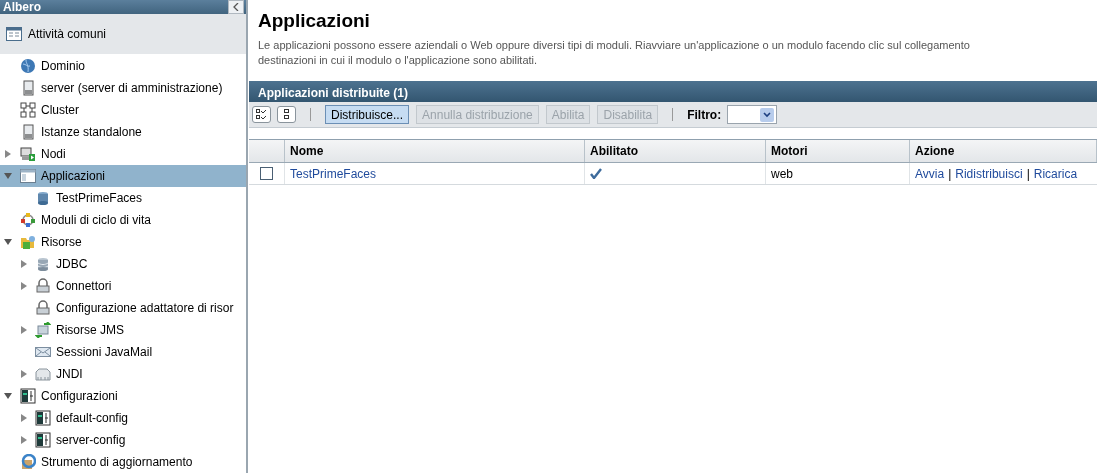 This screenshot has height=473, width=1097. What do you see at coordinates (123, 462) in the screenshot?
I see `tree-item: Strumento di aggiornamento` at bounding box center [123, 462].